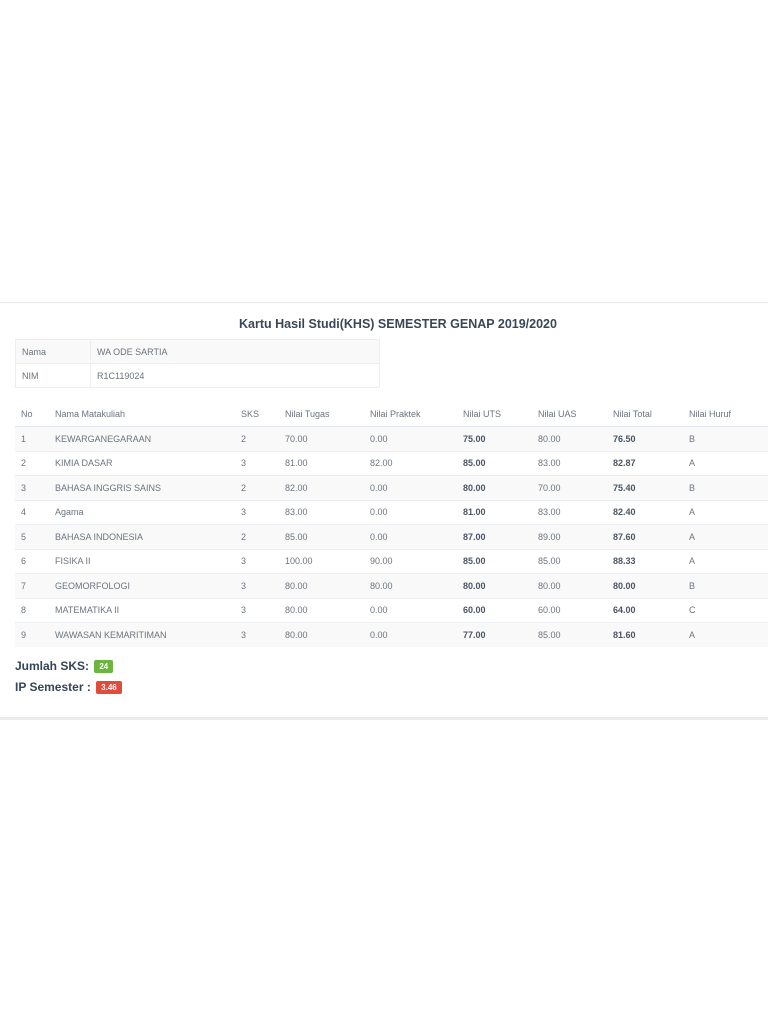  I want to click on name-value: WA ODE SARTIA, so click(235, 351).